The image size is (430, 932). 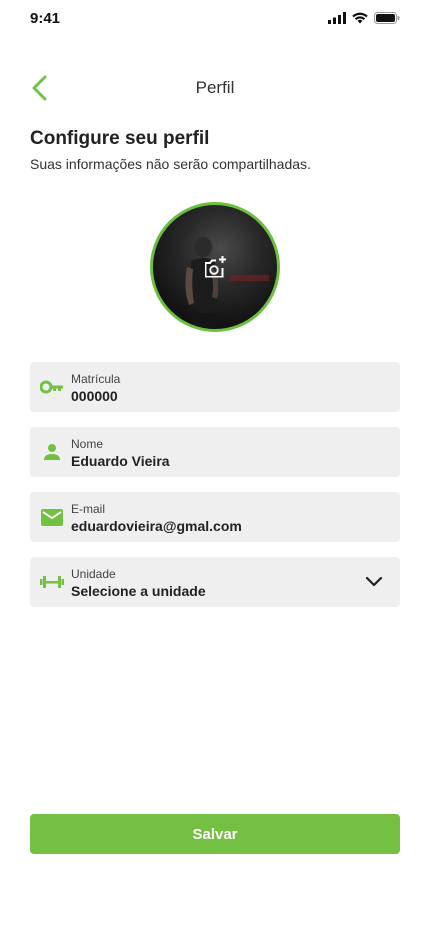 I want to click on dumbbell-icon, so click(x=52, y=582).